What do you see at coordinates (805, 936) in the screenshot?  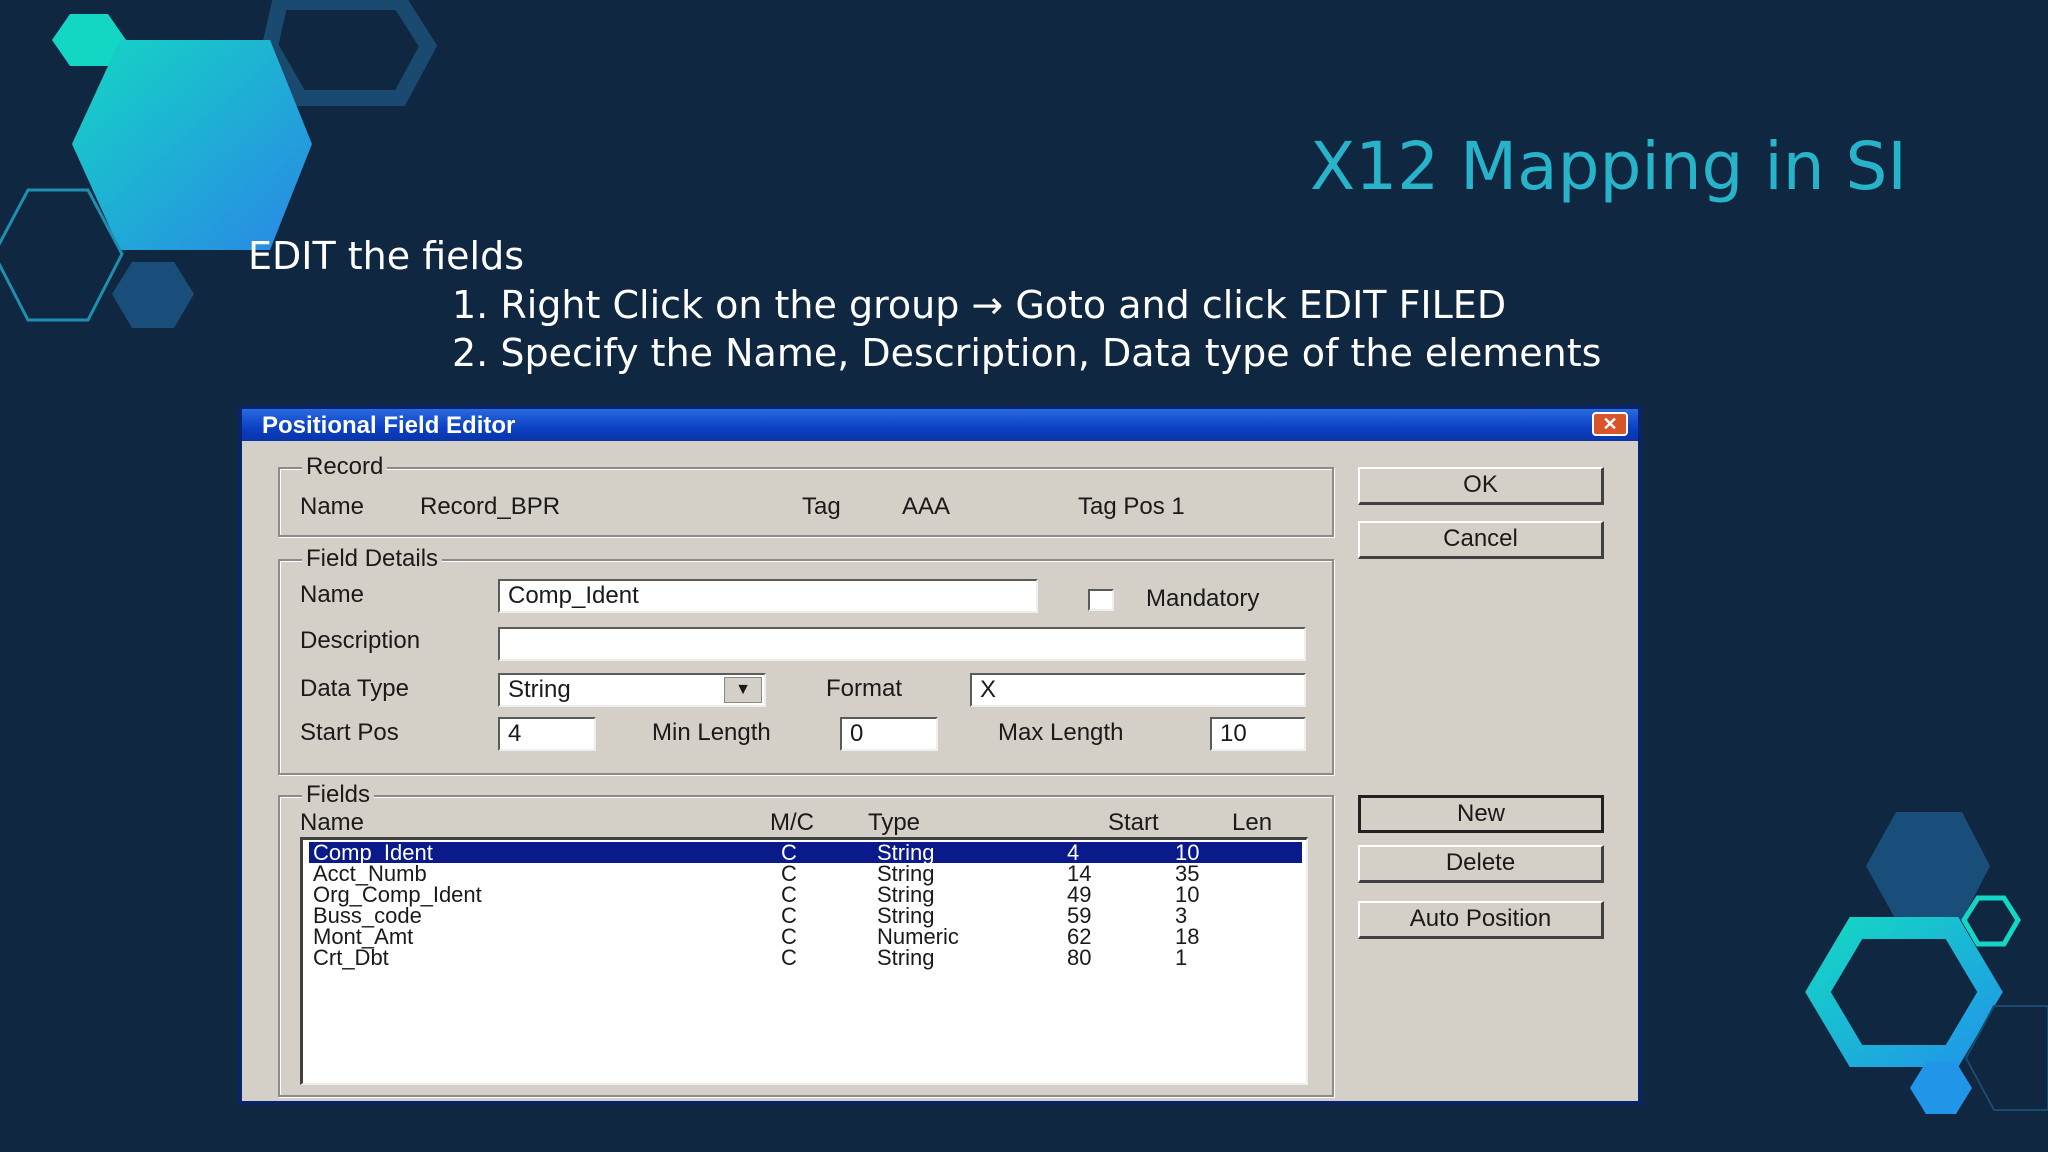 I see `table-row: Mont_Amt C Numeric 62 18` at bounding box center [805, 936].